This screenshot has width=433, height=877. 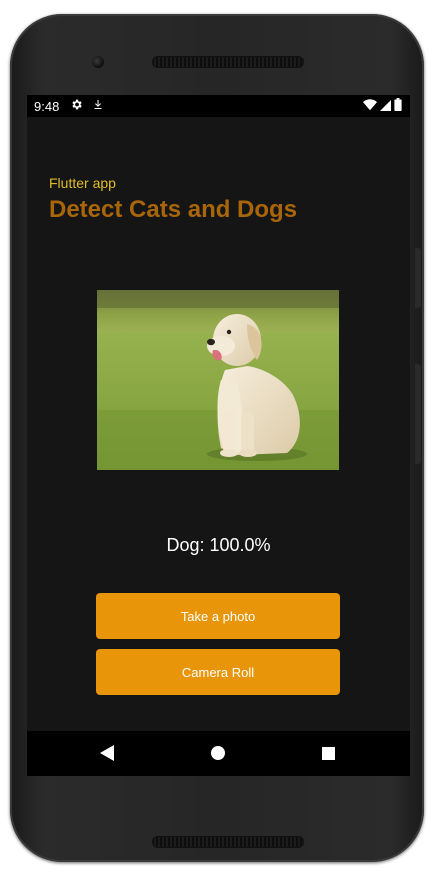 I want to click on battery-icon, so click(x=398, y=106).